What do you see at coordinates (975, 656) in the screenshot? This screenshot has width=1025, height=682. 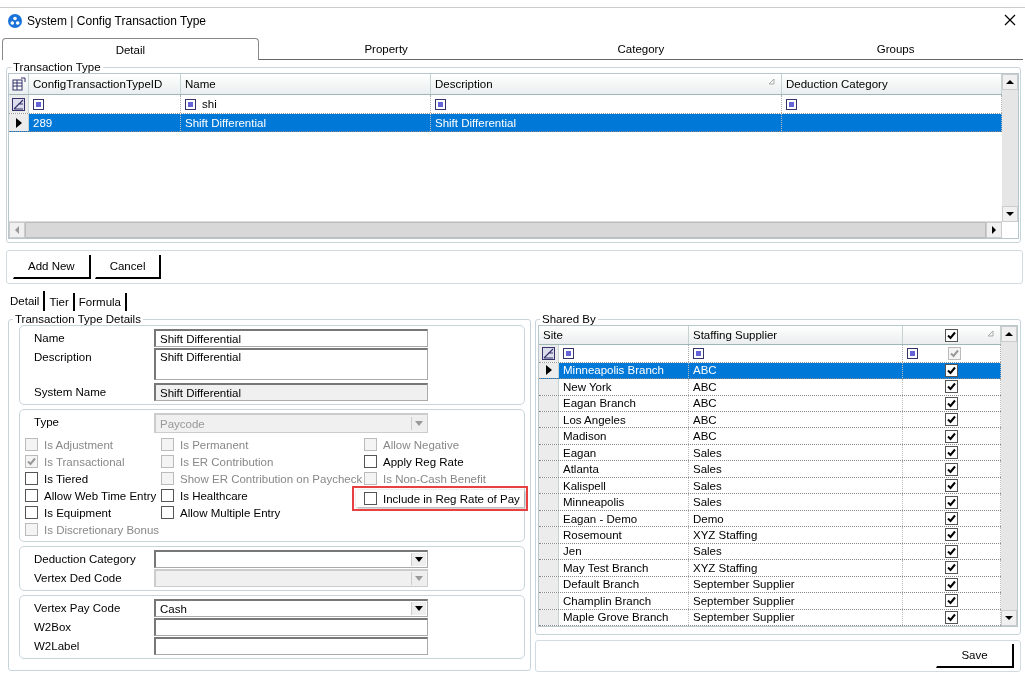 I see `save-button: Save` at bounding box center [975, 656].